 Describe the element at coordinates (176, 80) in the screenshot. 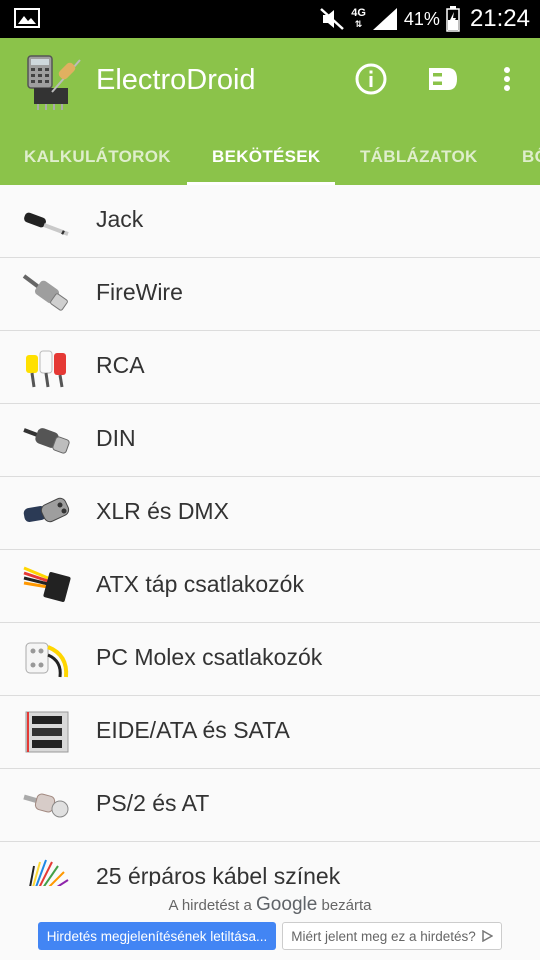

I see `app-title: ElectroDroid` at that location.